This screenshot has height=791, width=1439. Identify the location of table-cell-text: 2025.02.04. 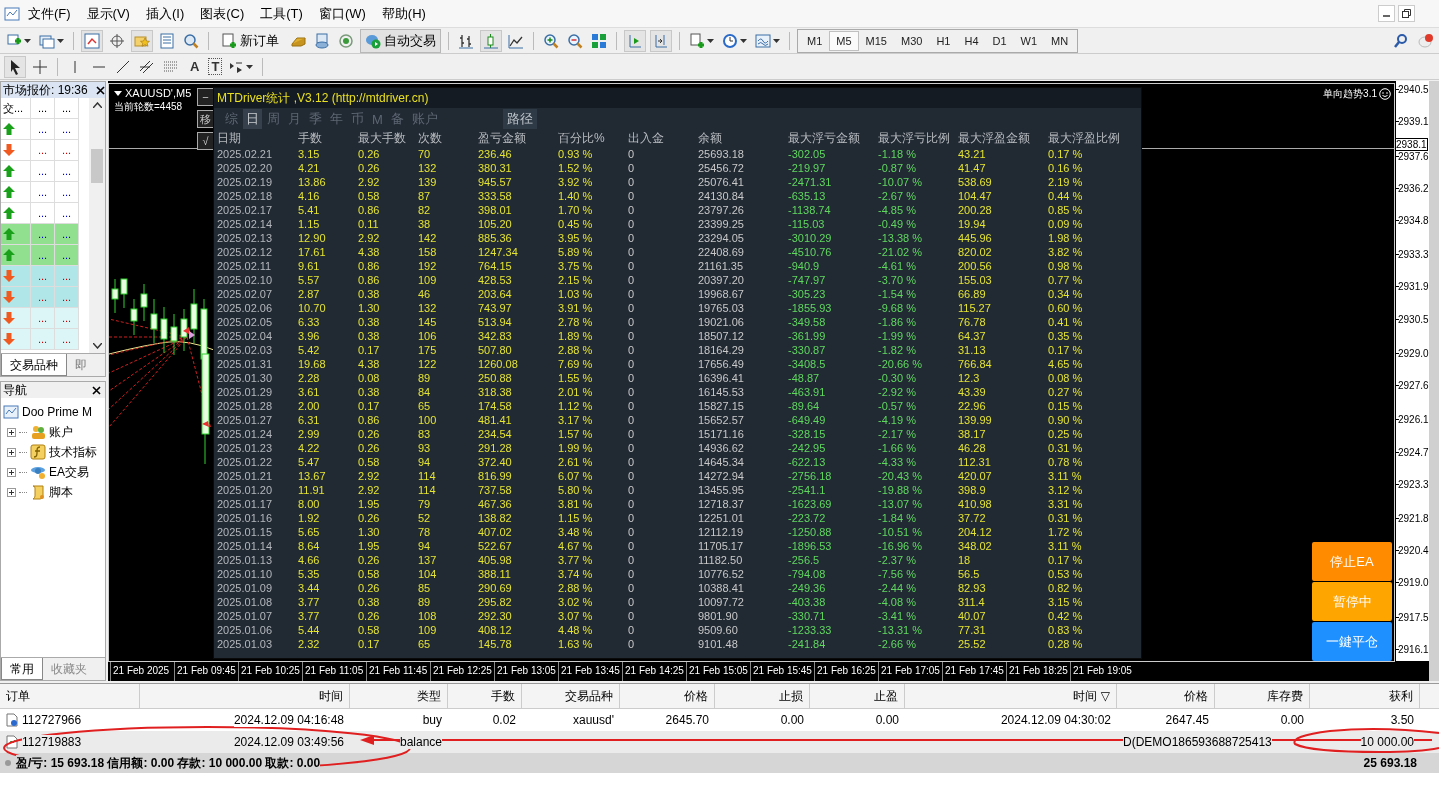
(245, 336).